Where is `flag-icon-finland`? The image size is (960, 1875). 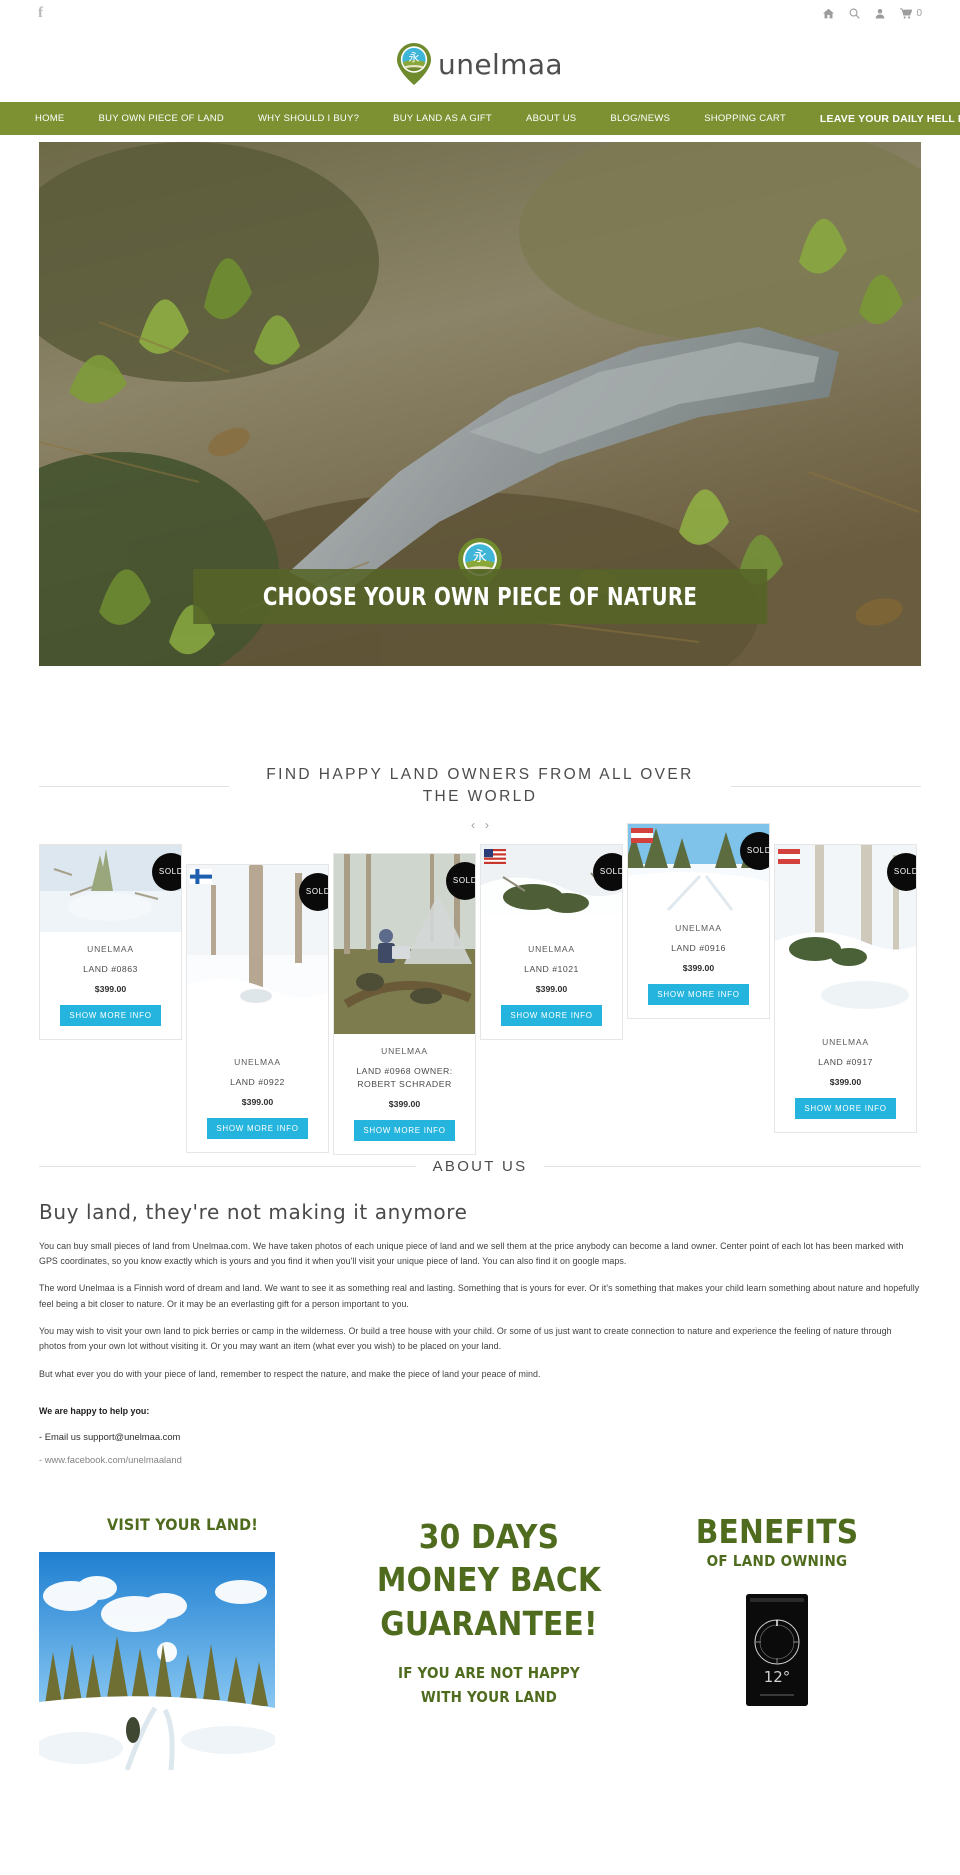 flag-icon-finland is located at coordinates (201, 876).